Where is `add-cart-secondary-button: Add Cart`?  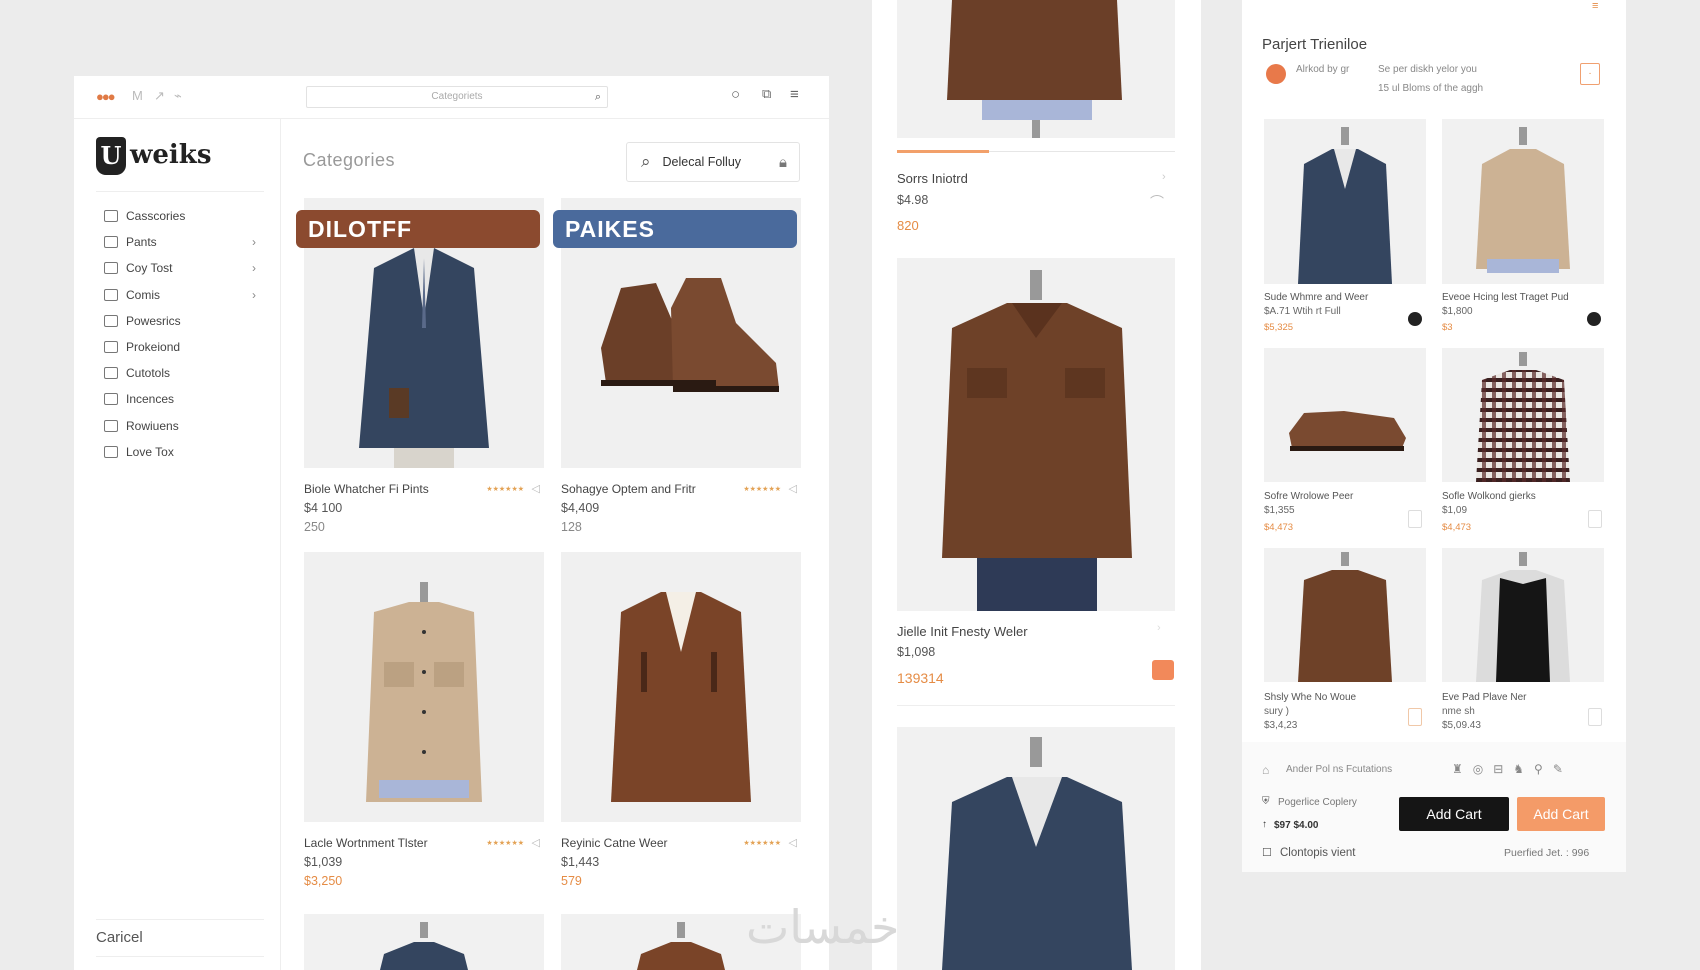
add-cart-secondary-button: Add Cart is located at coordinates (1561, 814).